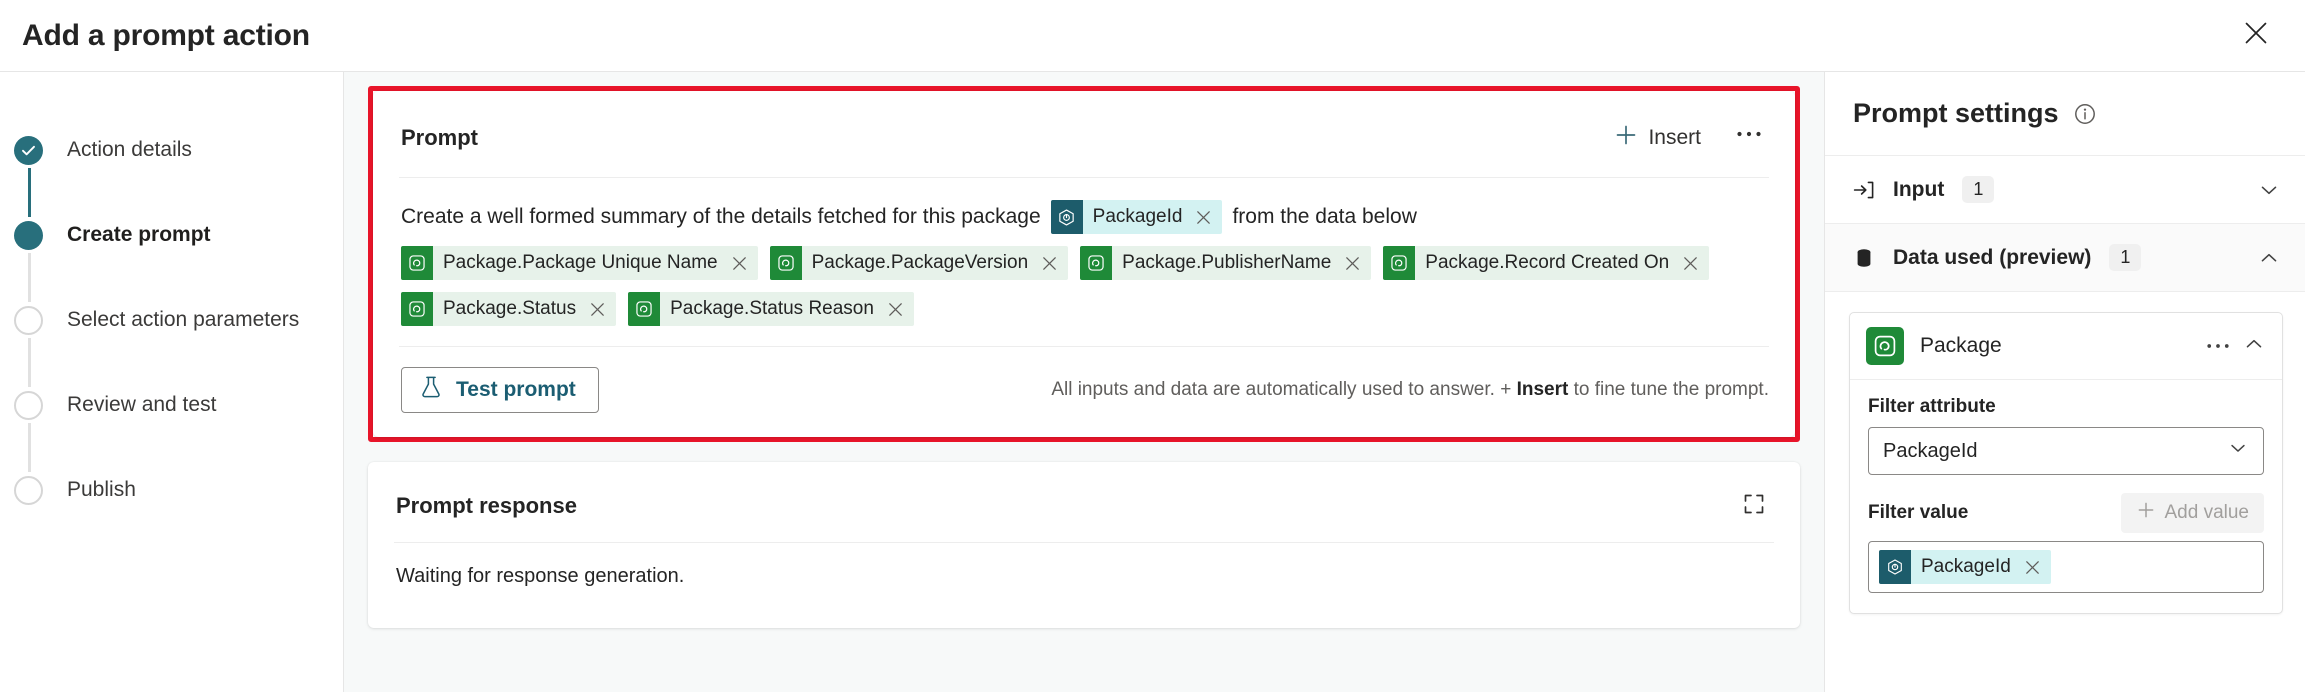 This screenshot has width=2305, height=692. Describe the element at coordinates (2236, 346) in the screenshot. I see `data-source-actions` at that location.